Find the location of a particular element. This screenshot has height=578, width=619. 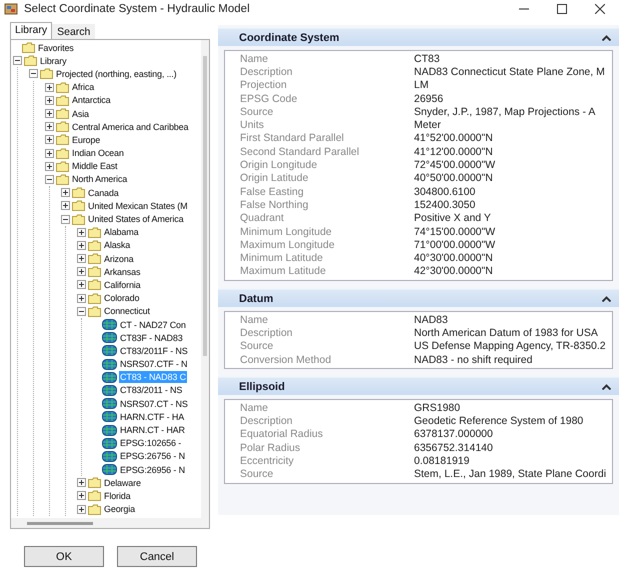

tree-item: Connecticut is located at coordinates (127, 311).